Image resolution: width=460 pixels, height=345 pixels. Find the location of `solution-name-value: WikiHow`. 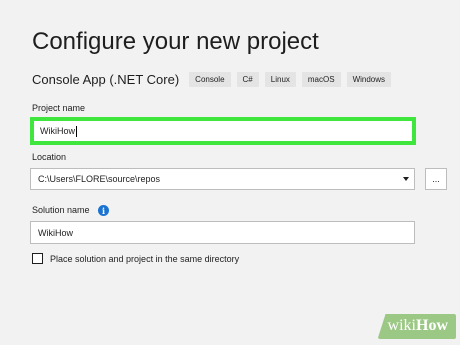

solution-name-value: WikiHow is located at coordinates (55, 232).